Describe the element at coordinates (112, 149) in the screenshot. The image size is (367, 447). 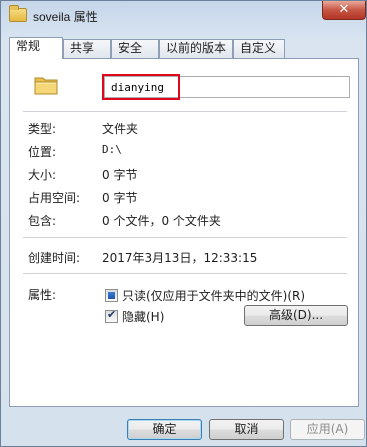
I see `location-value: D:\` at that location.